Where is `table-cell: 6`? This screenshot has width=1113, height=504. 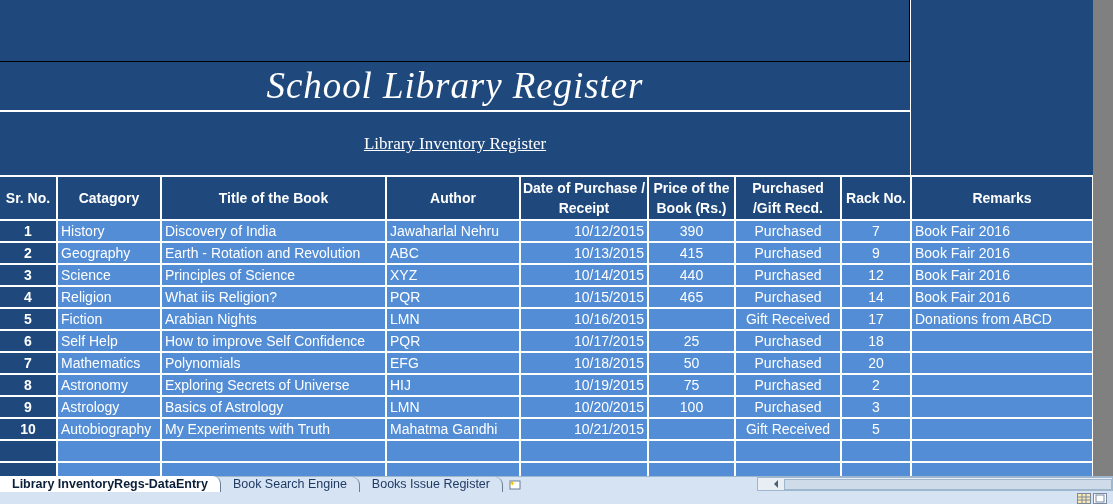 table-cell: 6 is located at coordinates (28, 341).